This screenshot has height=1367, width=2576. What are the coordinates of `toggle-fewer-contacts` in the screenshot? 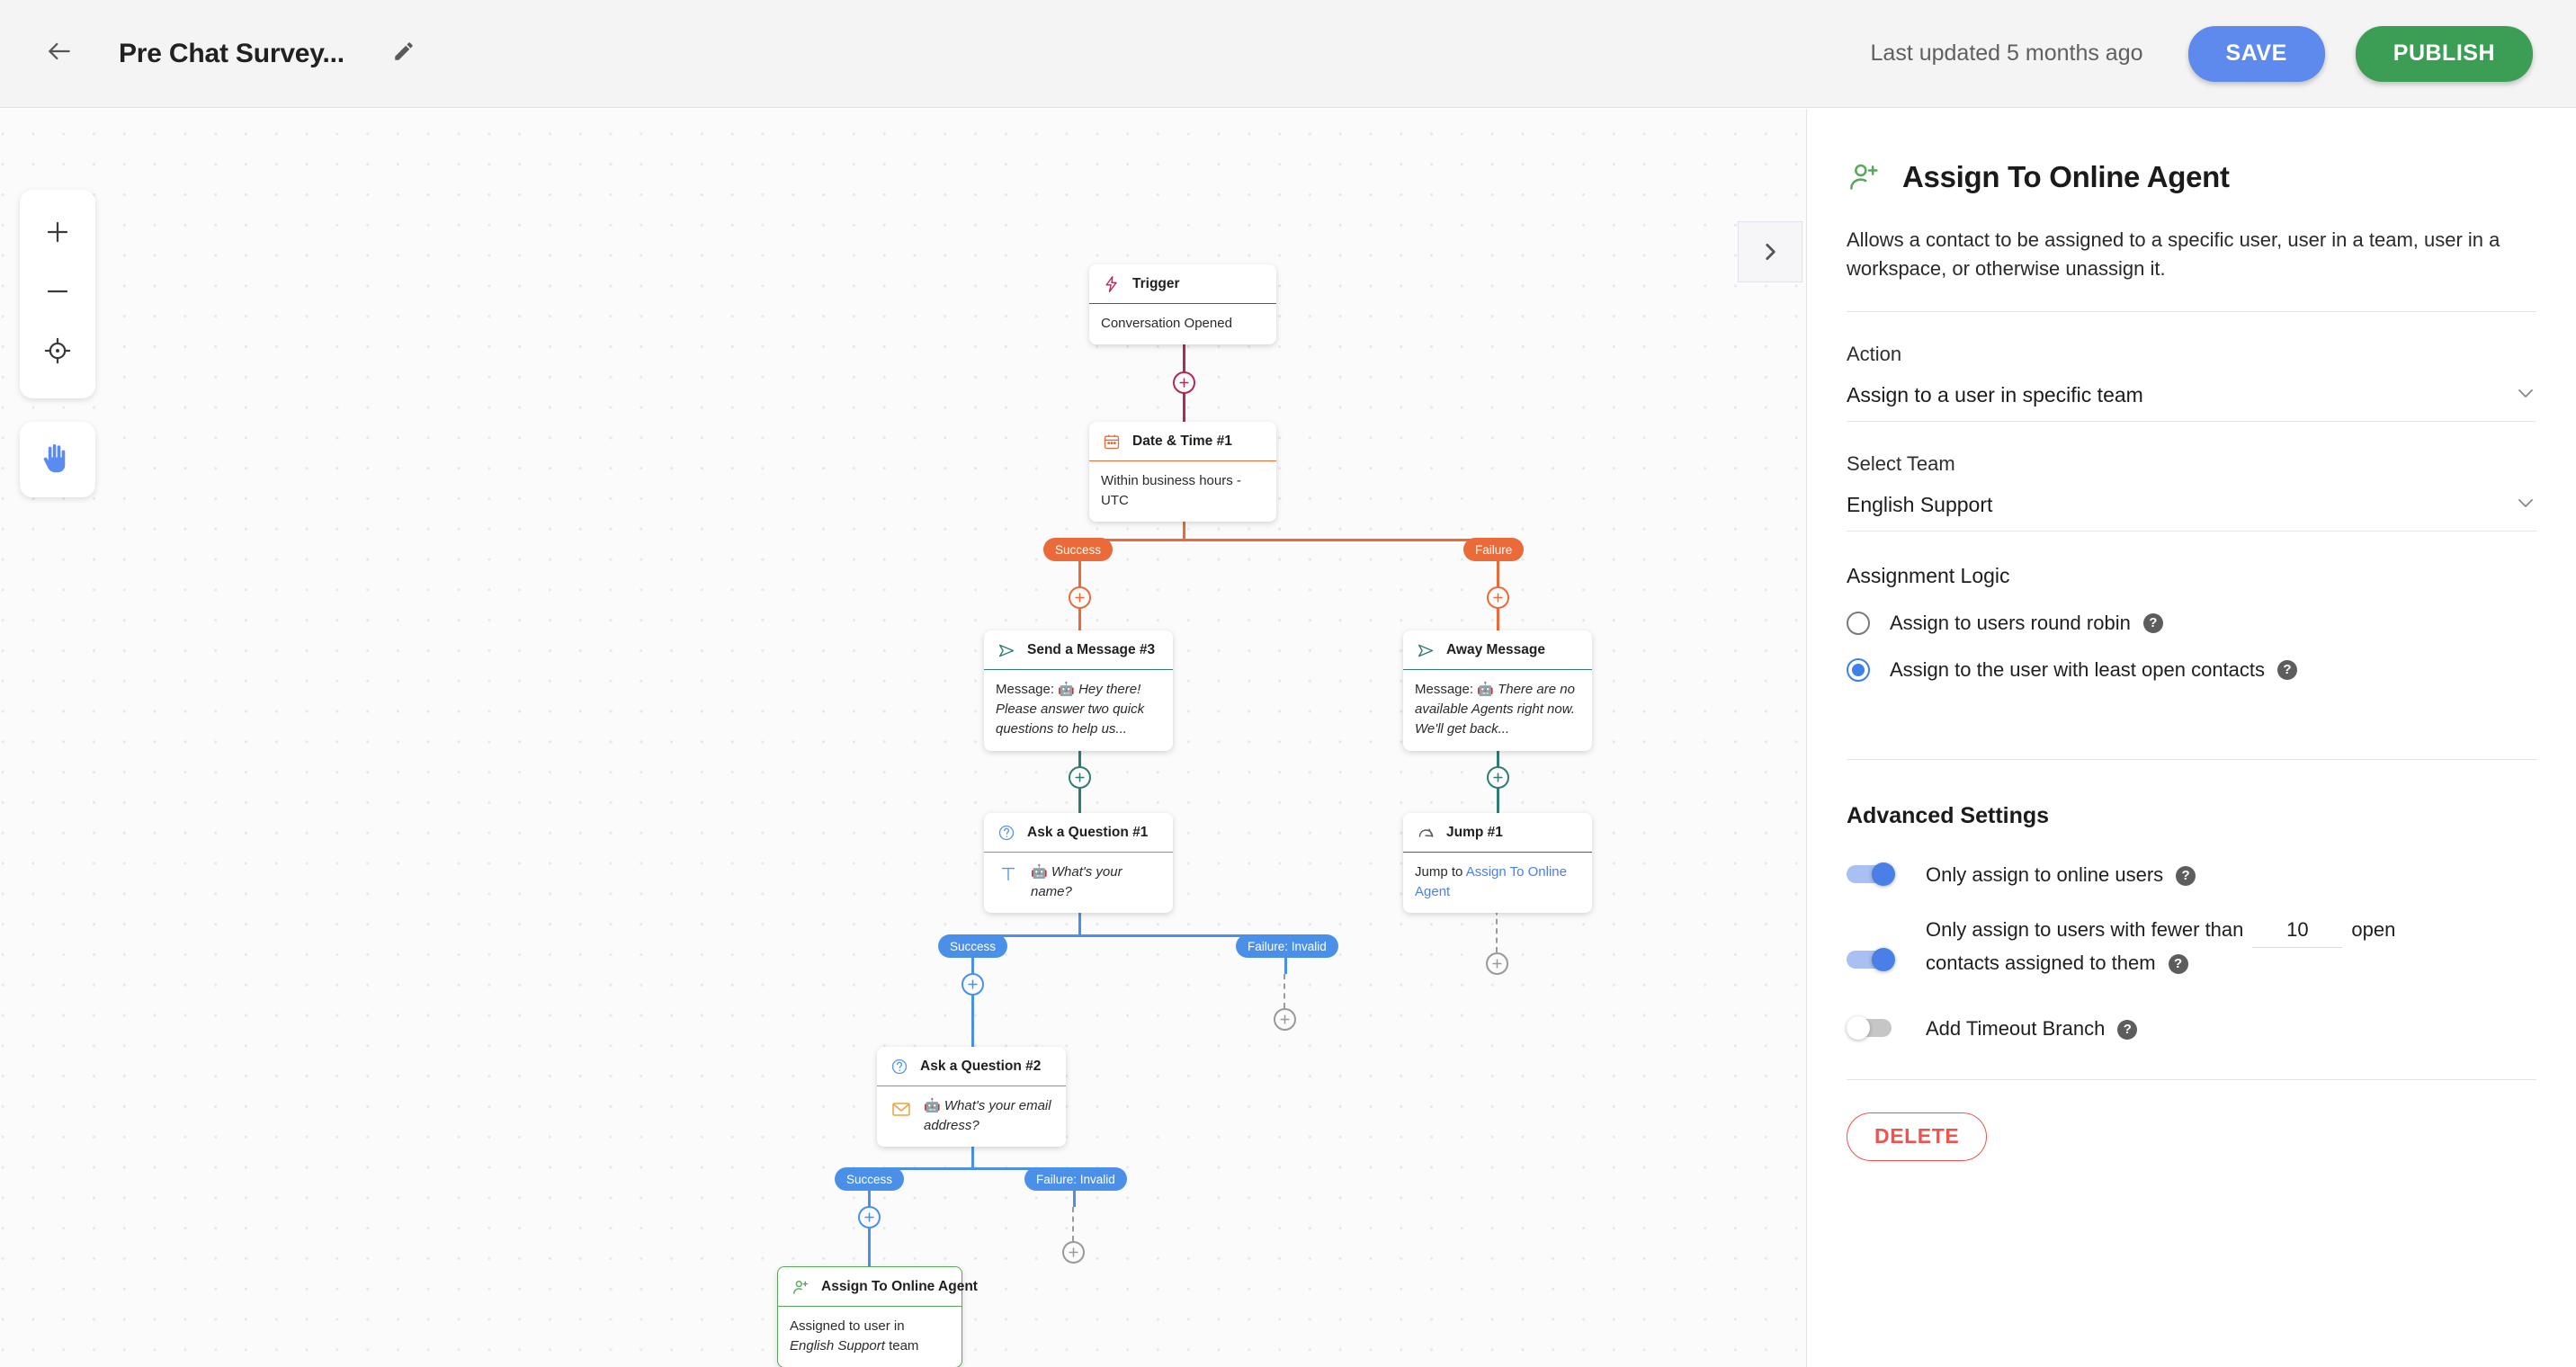 It's located at (1873, 959).